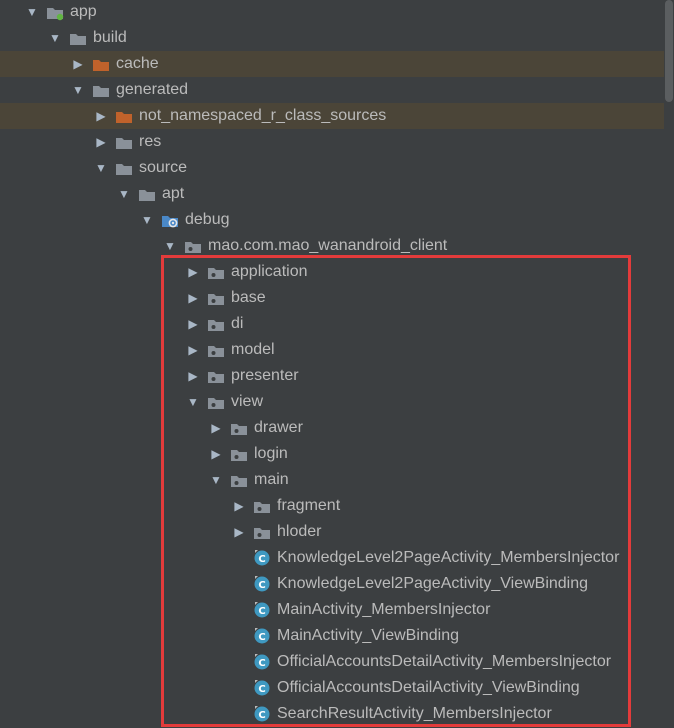  What do you see at coordinates (269, 271) in the screenshot?
I see `tree-node-label: application` at bounding box center [269, 271].